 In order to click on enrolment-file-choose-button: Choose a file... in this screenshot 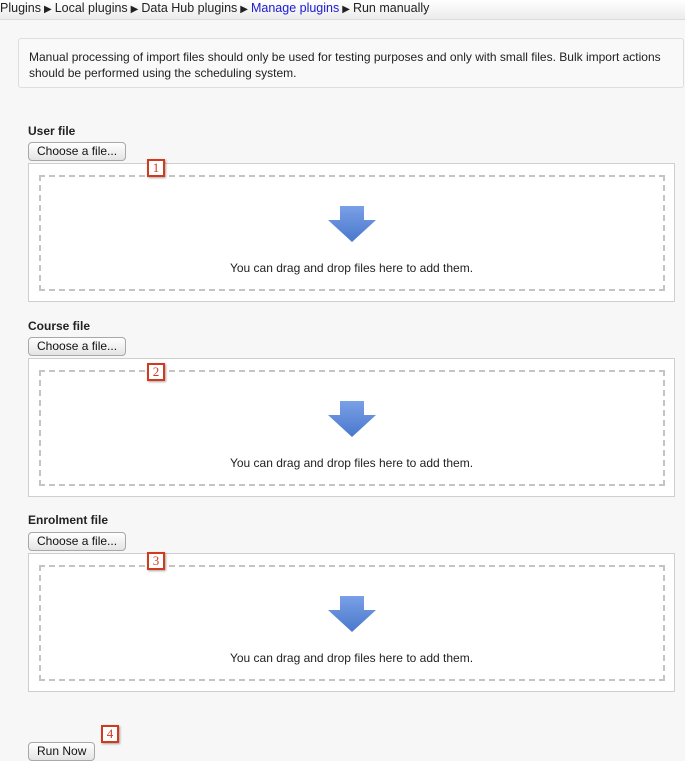, I will do `click(77, 541)`.